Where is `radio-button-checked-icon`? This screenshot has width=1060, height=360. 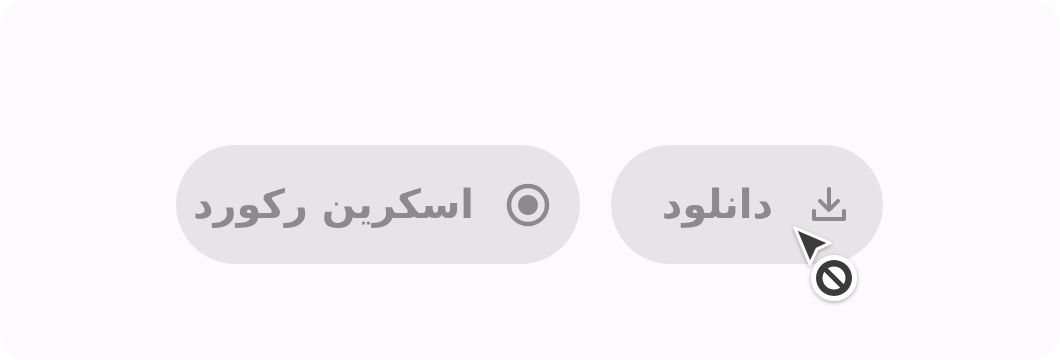 radio-button-checked-icon is located at coordinates (528, 205).